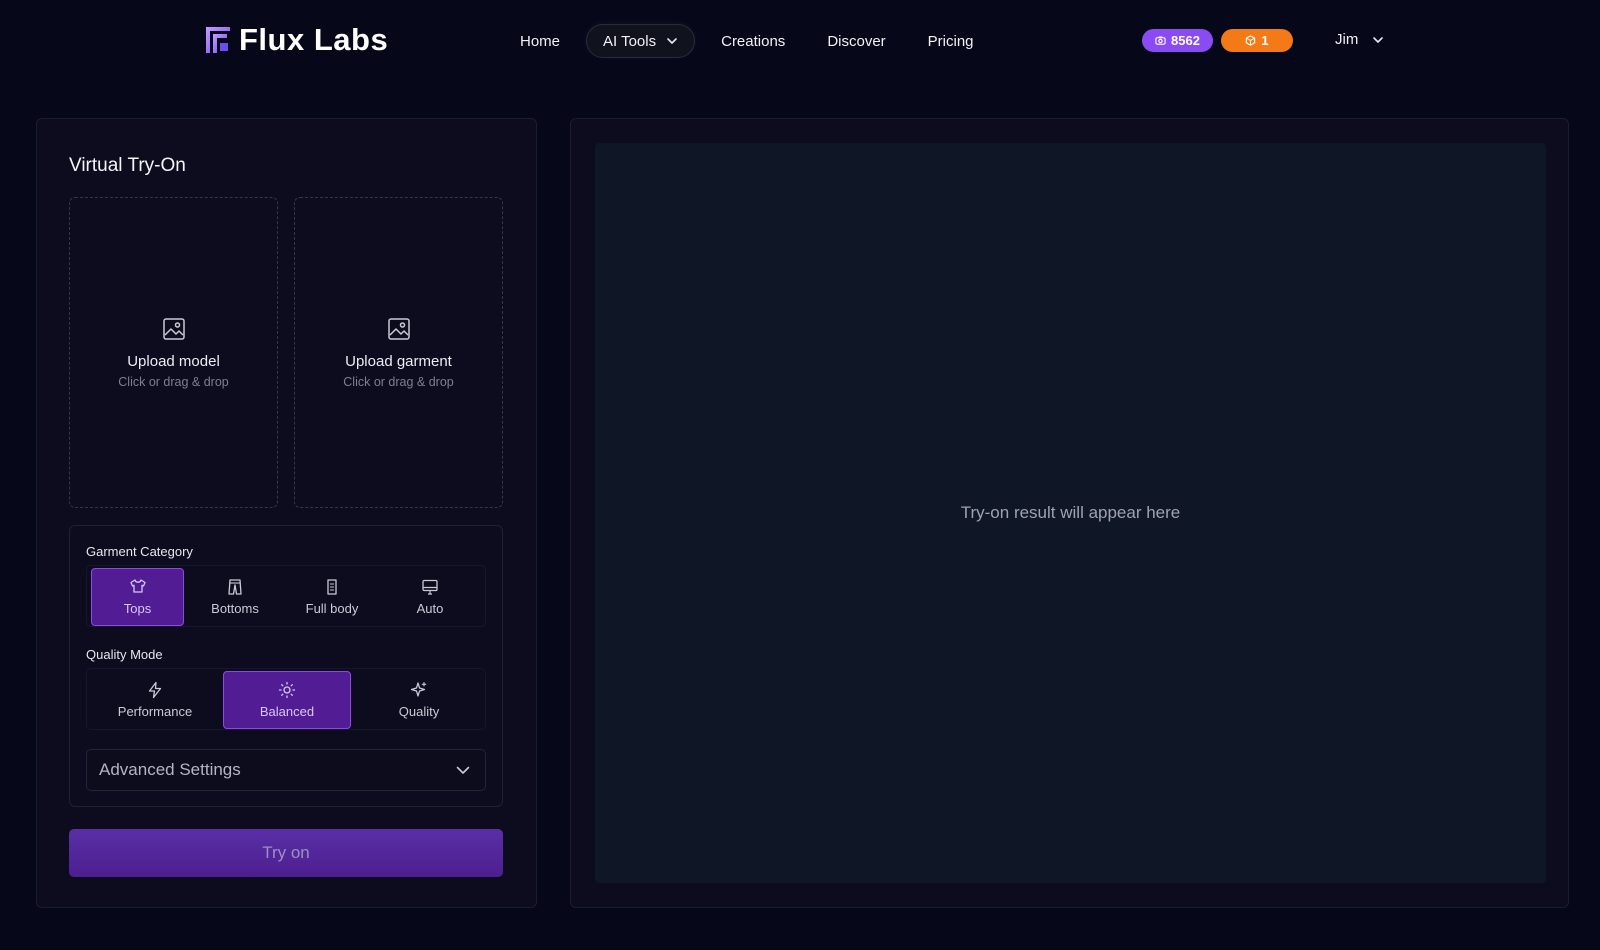 This screenshot has width=1600, height=950. I want to click on garment-option-tops: Tops, so click(137, 597).